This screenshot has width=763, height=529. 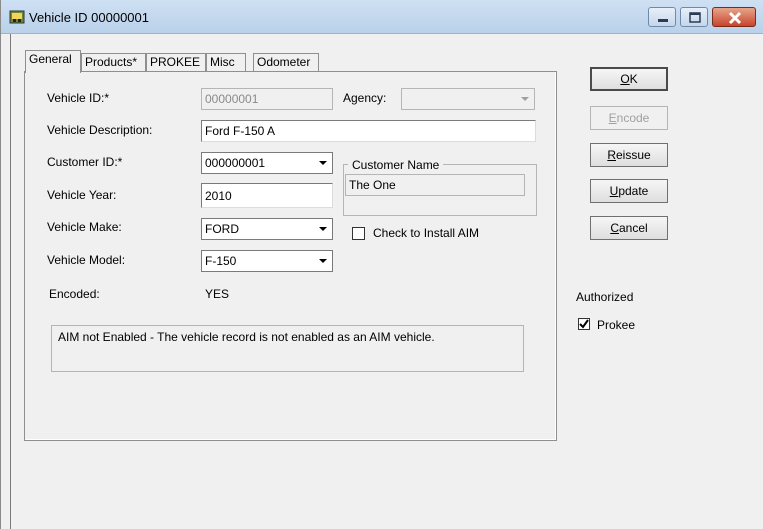 I want to click on cancel-button: Cancel, so click(x=629, y=228).